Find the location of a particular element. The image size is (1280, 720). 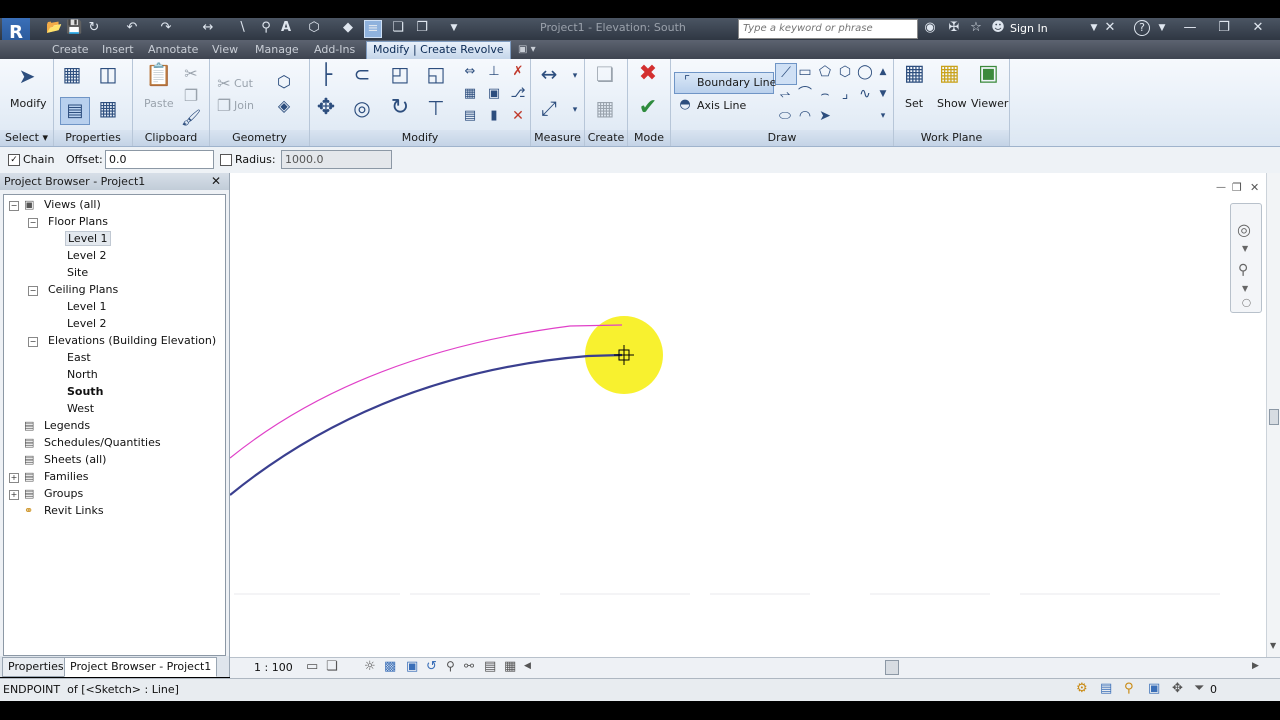

paint-icon: ◈ is located at coordinates (284, 107).